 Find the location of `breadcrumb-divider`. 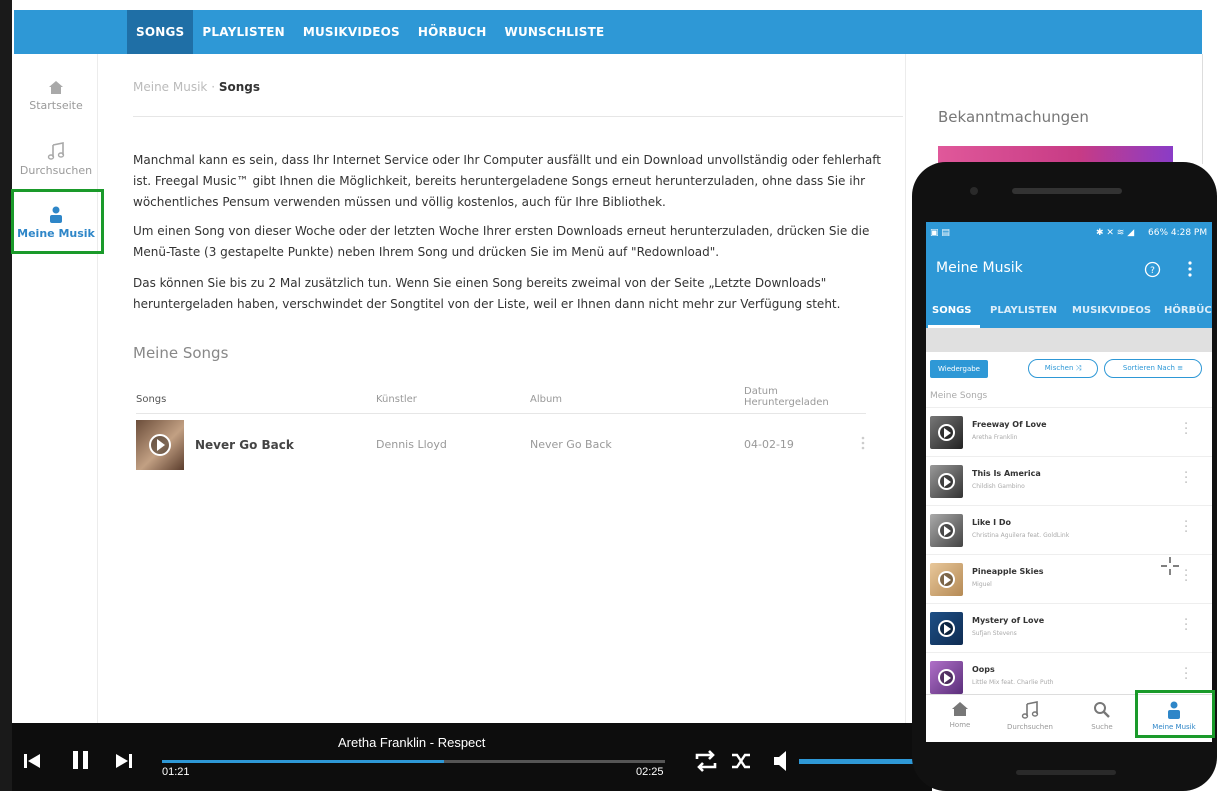

breadcrumb-divider is located at coordinates (518, 116).